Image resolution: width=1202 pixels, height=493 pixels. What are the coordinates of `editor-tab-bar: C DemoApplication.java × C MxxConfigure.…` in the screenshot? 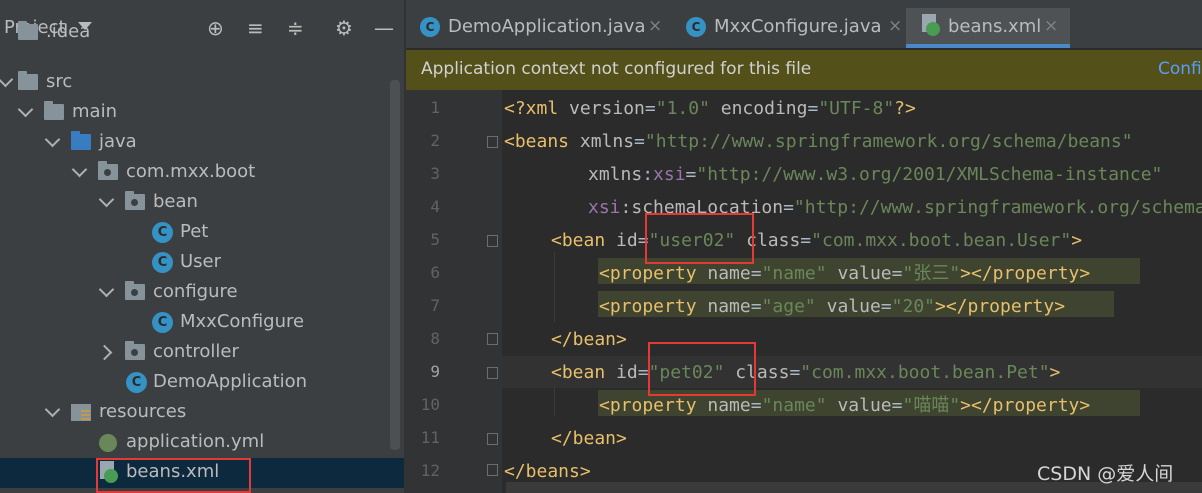 It's located at (804, 24).